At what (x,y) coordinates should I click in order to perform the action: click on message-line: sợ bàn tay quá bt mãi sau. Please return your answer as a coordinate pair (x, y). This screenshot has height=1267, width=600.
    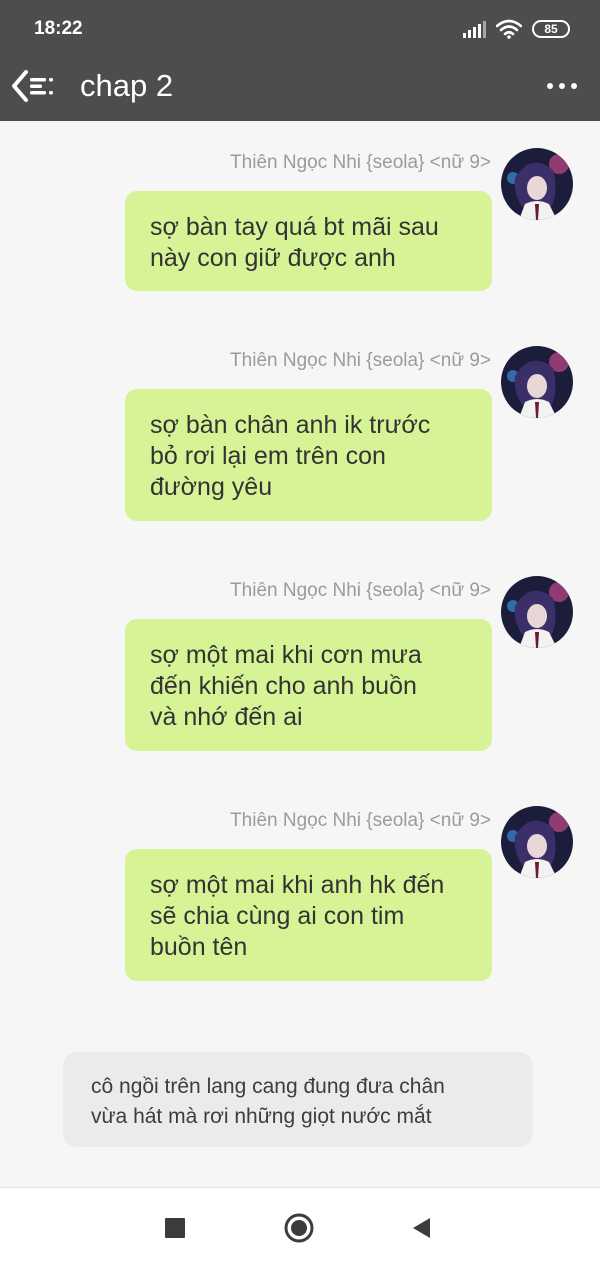
    Looking at the image, I should click on (294, 227).